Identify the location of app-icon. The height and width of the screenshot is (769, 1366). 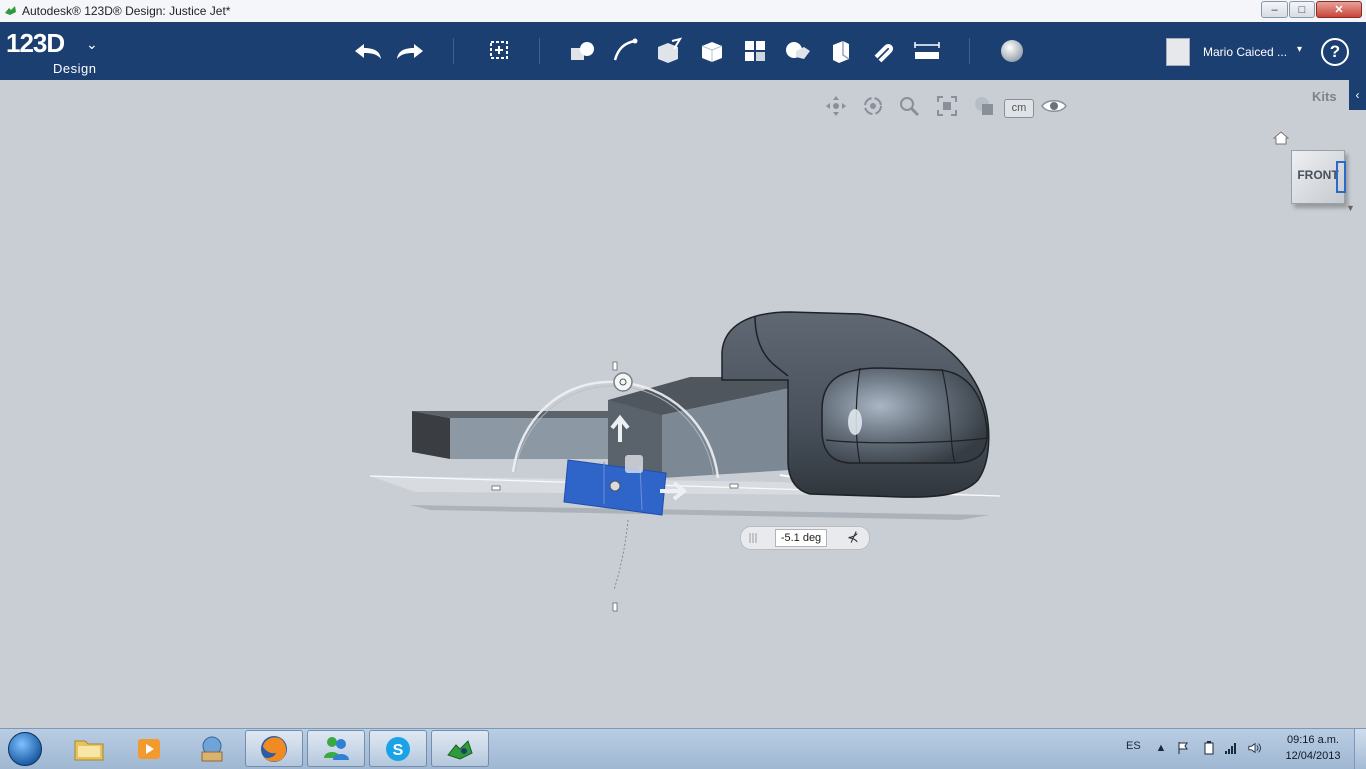
(10, 10).